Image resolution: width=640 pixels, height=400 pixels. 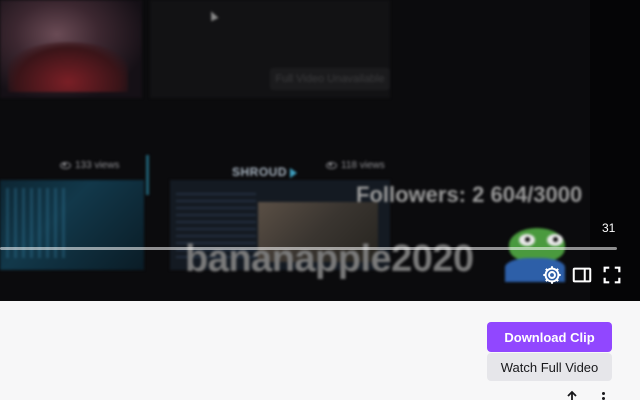 I want to click on clip-divider, so click(x=147, y=175).